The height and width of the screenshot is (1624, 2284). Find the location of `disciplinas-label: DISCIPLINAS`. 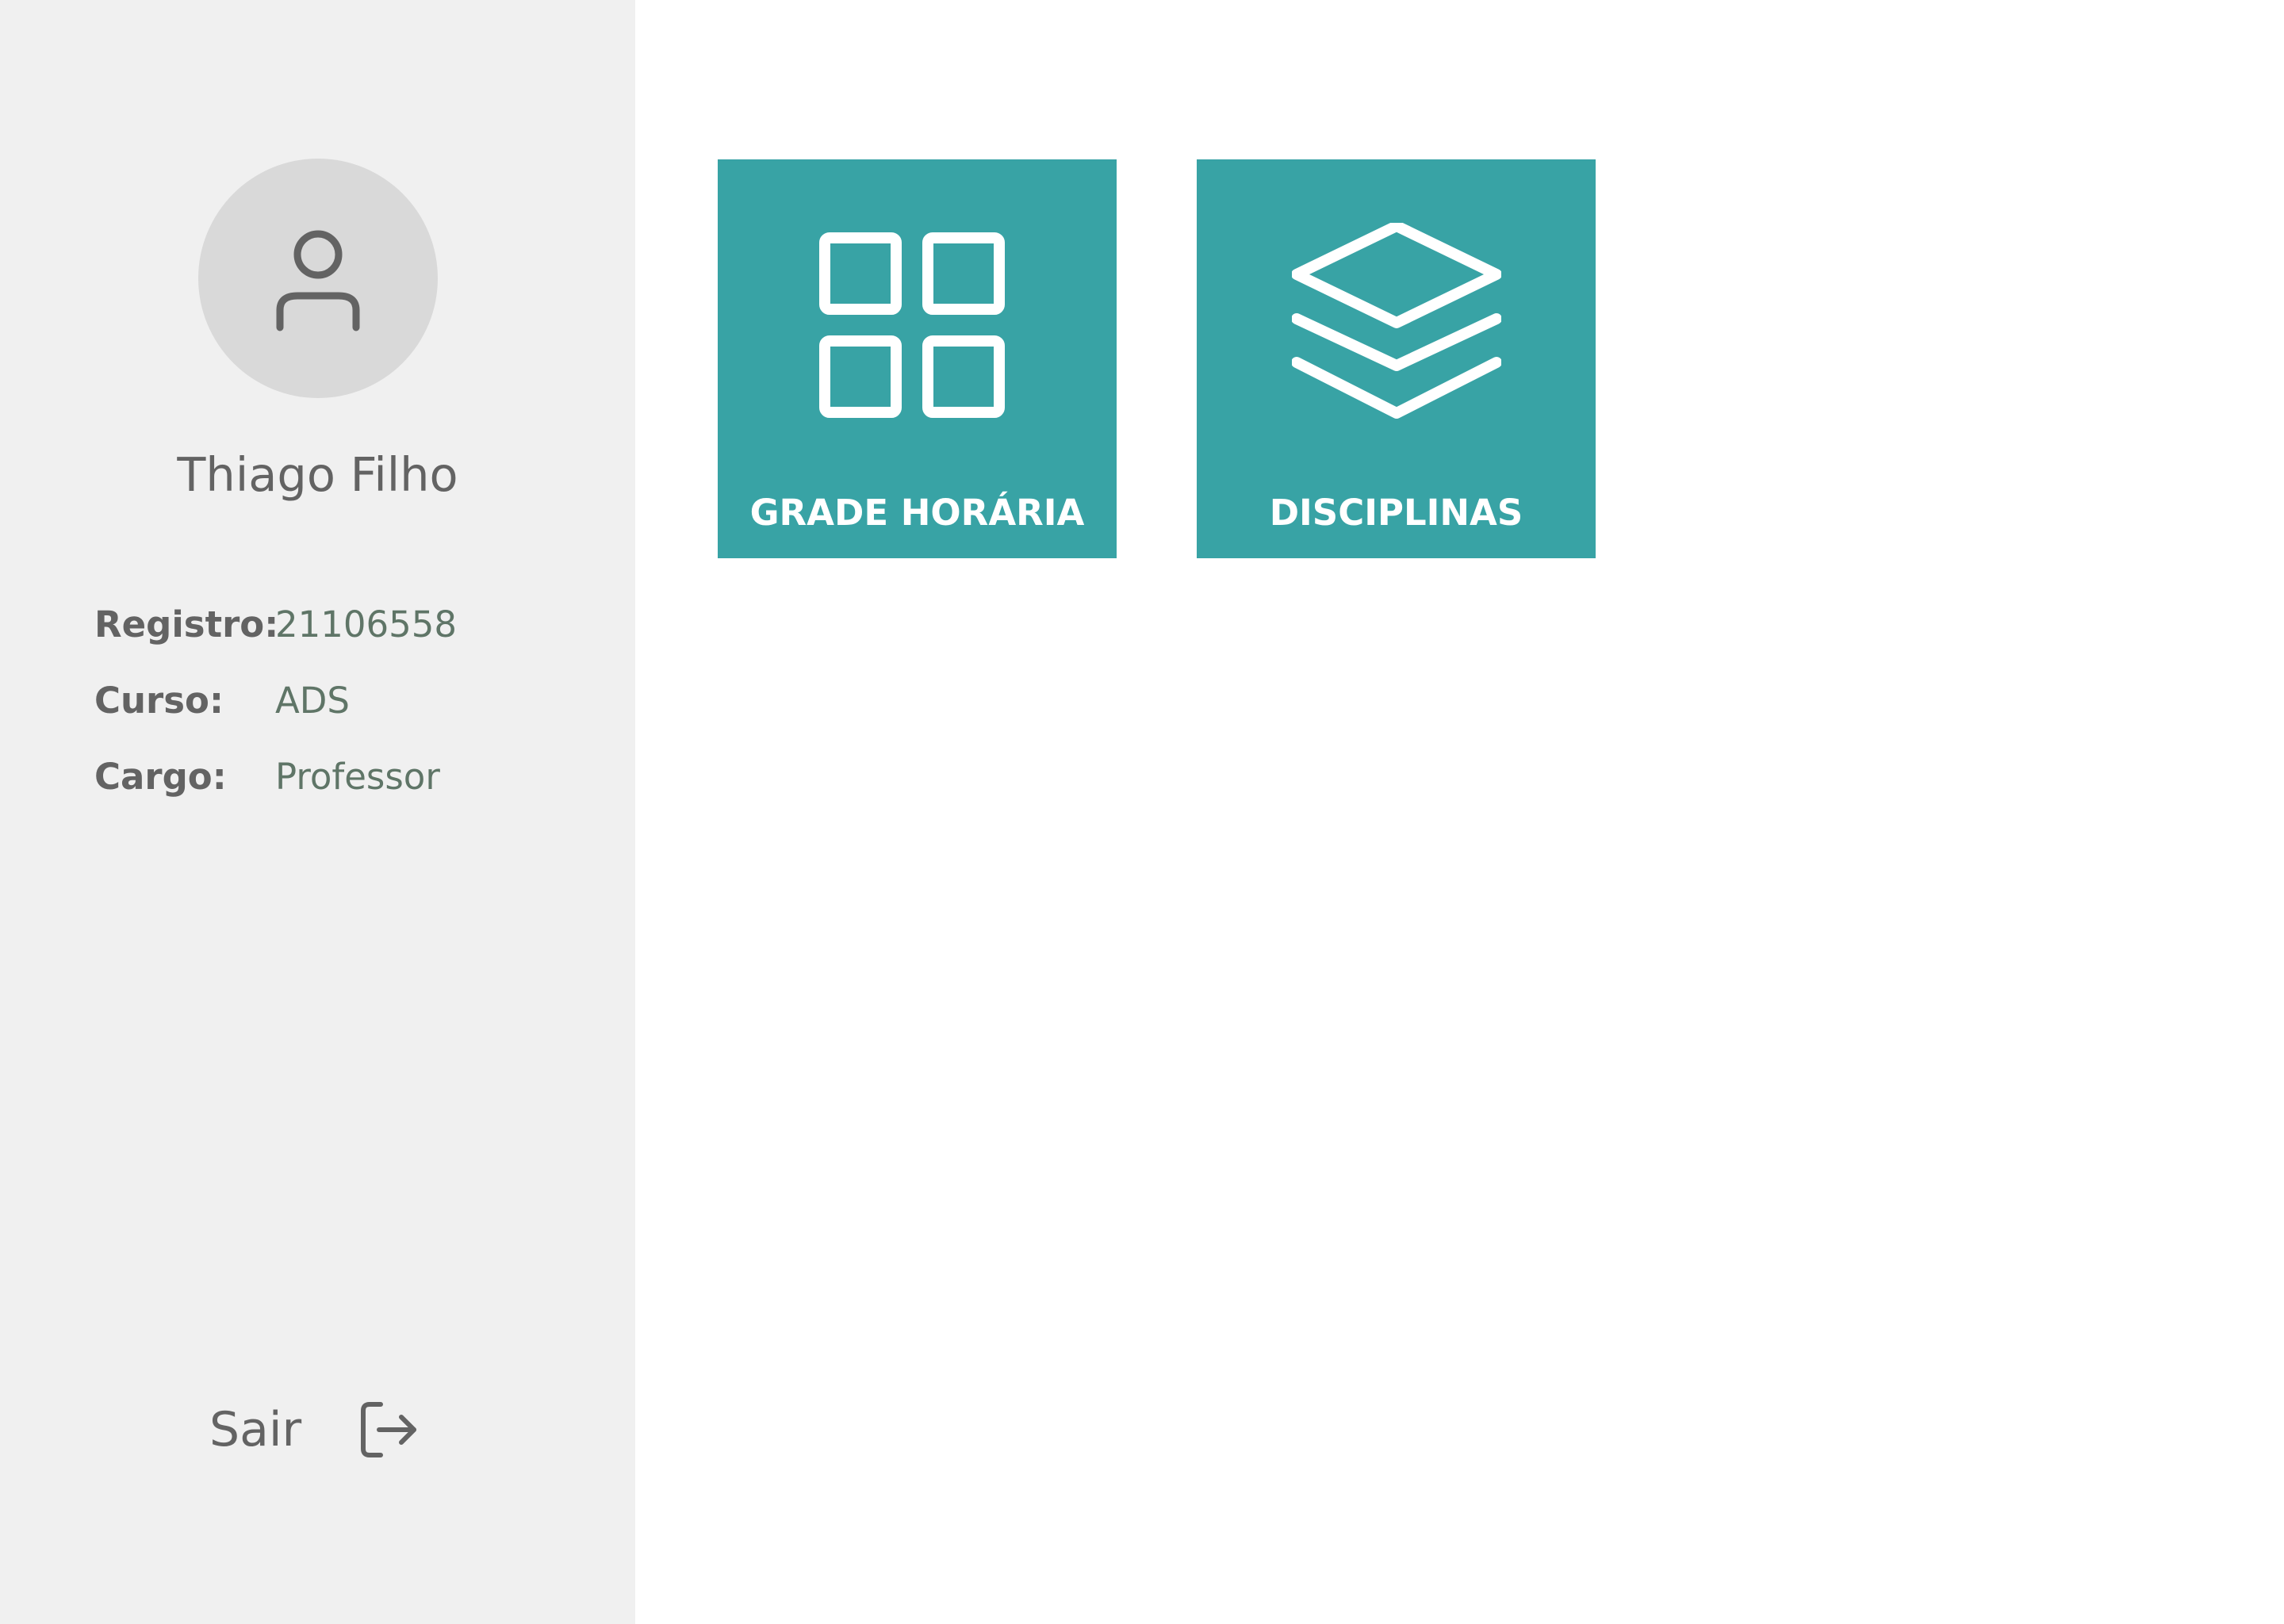

disciplinas-label: DISCIPLINAS is located at coordinates (1396, 513).